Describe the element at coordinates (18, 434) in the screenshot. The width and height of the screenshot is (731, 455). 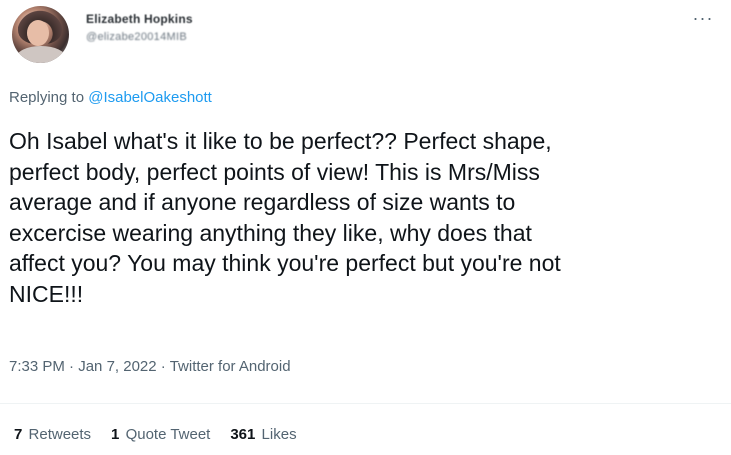
I see `retweets-count: 7` at that location.